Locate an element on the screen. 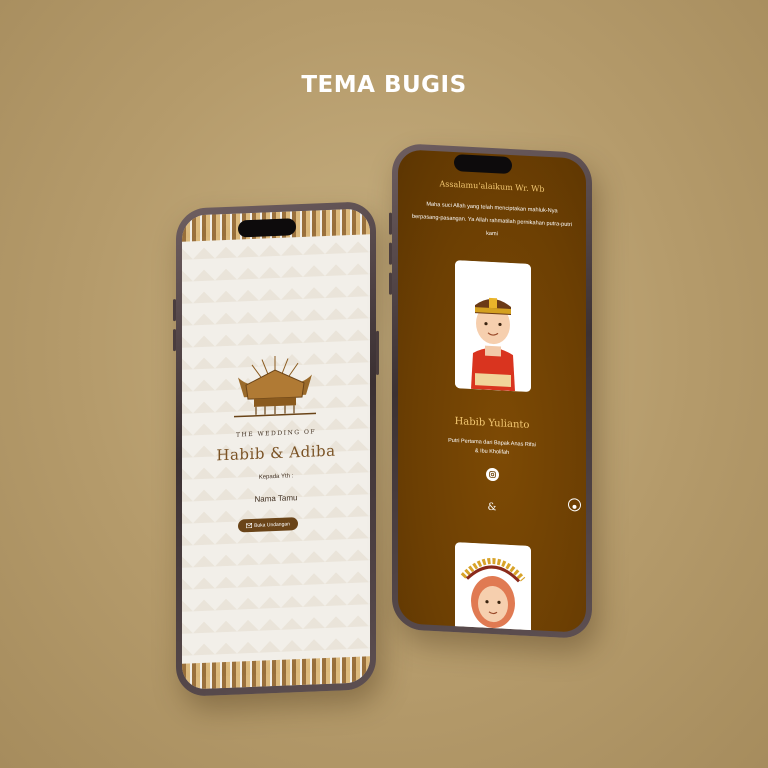 Image resolution: width=768 pixels, height=768 pixels. greeting-heading: Assalamu'alaikum Wr. Wb is located at coordinates (492, 186).